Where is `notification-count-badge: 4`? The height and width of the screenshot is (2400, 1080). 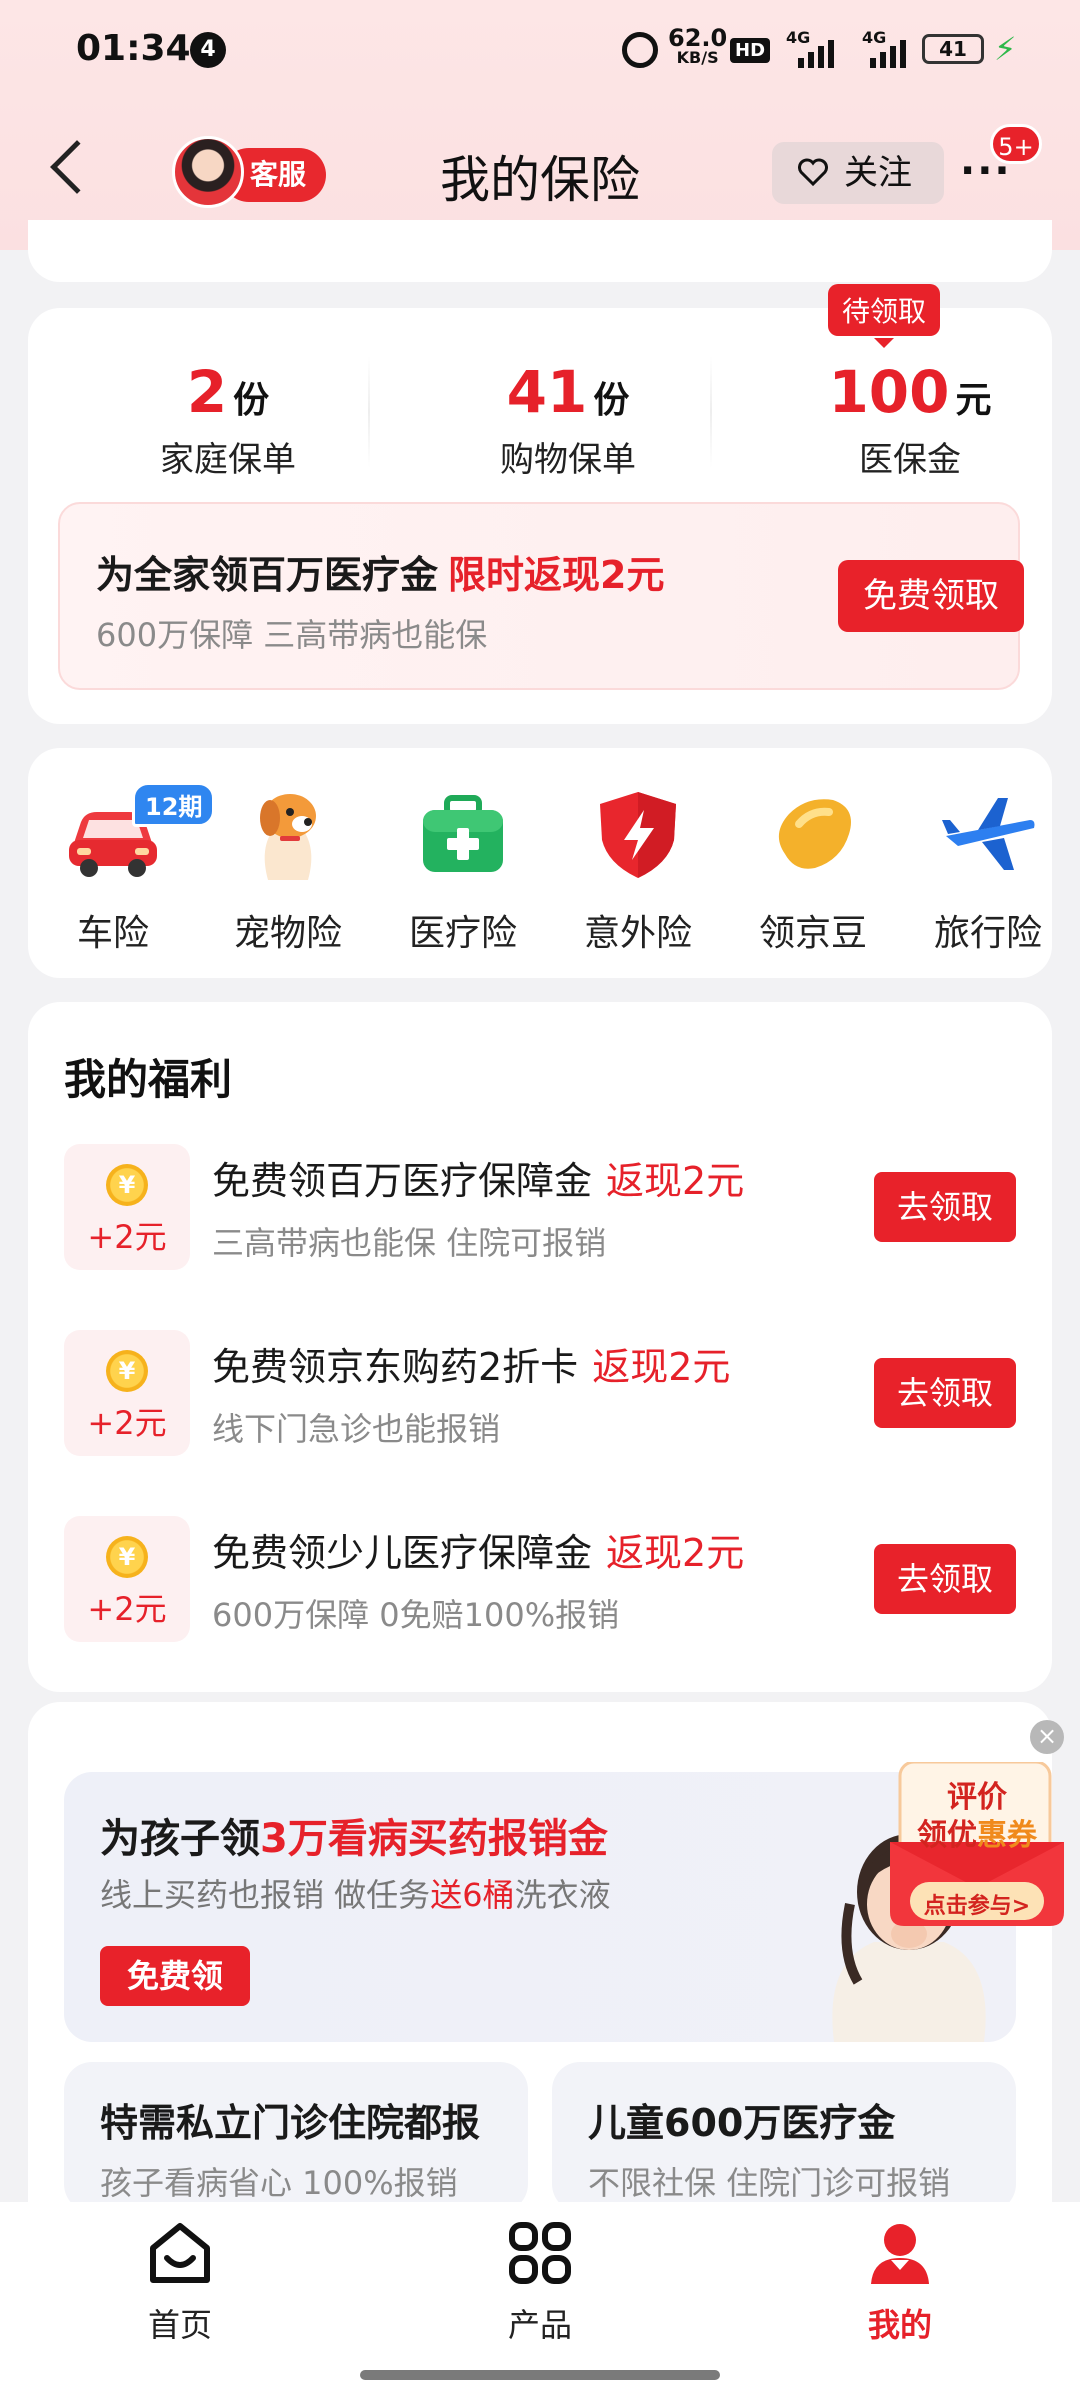
notification-count-badge: 4 is located at coordinates (208, 50).